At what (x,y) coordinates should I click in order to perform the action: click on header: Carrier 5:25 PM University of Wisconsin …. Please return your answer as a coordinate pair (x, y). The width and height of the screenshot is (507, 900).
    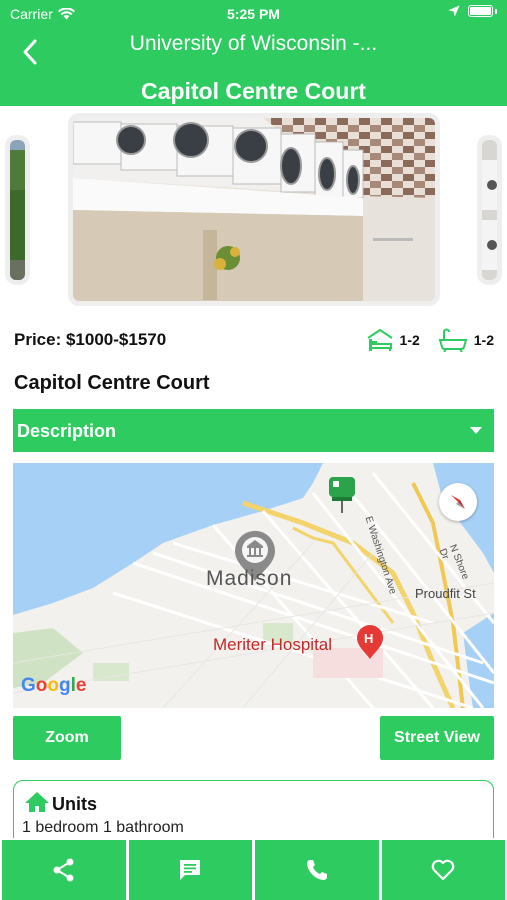
    Looking at the image, I should click on (253, 53).